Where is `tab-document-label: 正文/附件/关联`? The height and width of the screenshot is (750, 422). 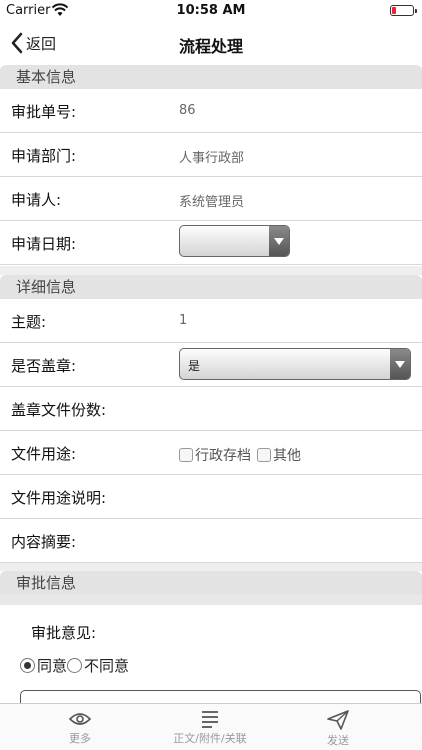 tab-document-label: 正文/附件/关联 is located at coordinates (210, 738).